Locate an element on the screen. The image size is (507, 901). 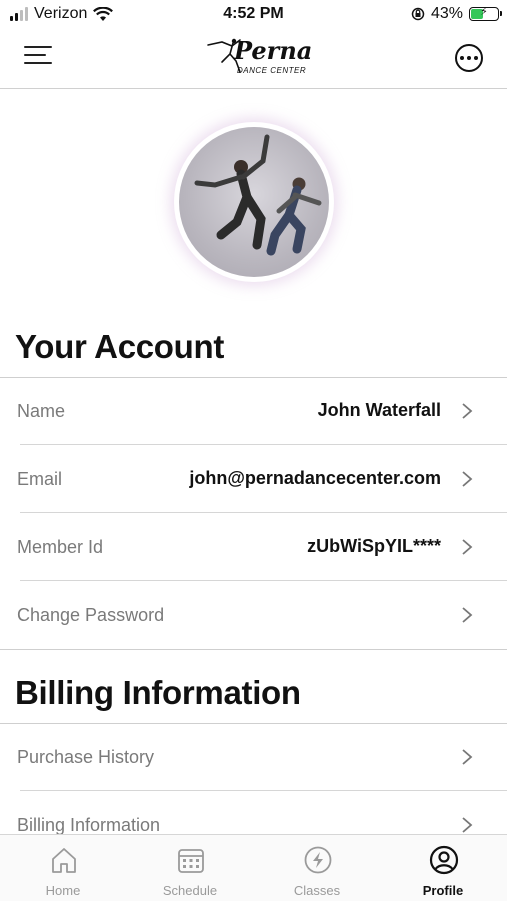
menu-button is located at coordinates (40, 58).